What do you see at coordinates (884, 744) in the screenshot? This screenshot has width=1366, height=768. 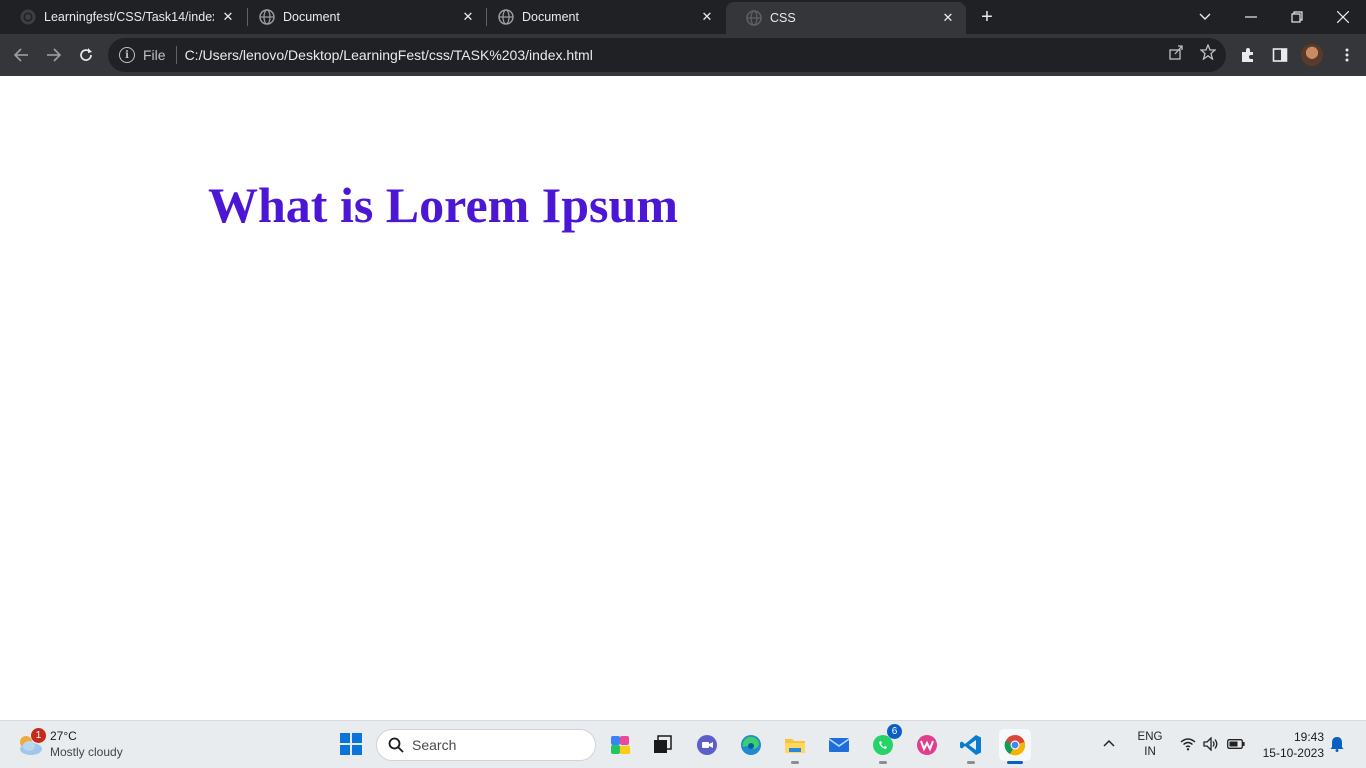 I see `whatsapp-icon: 6` at bounding box center [884, 744].